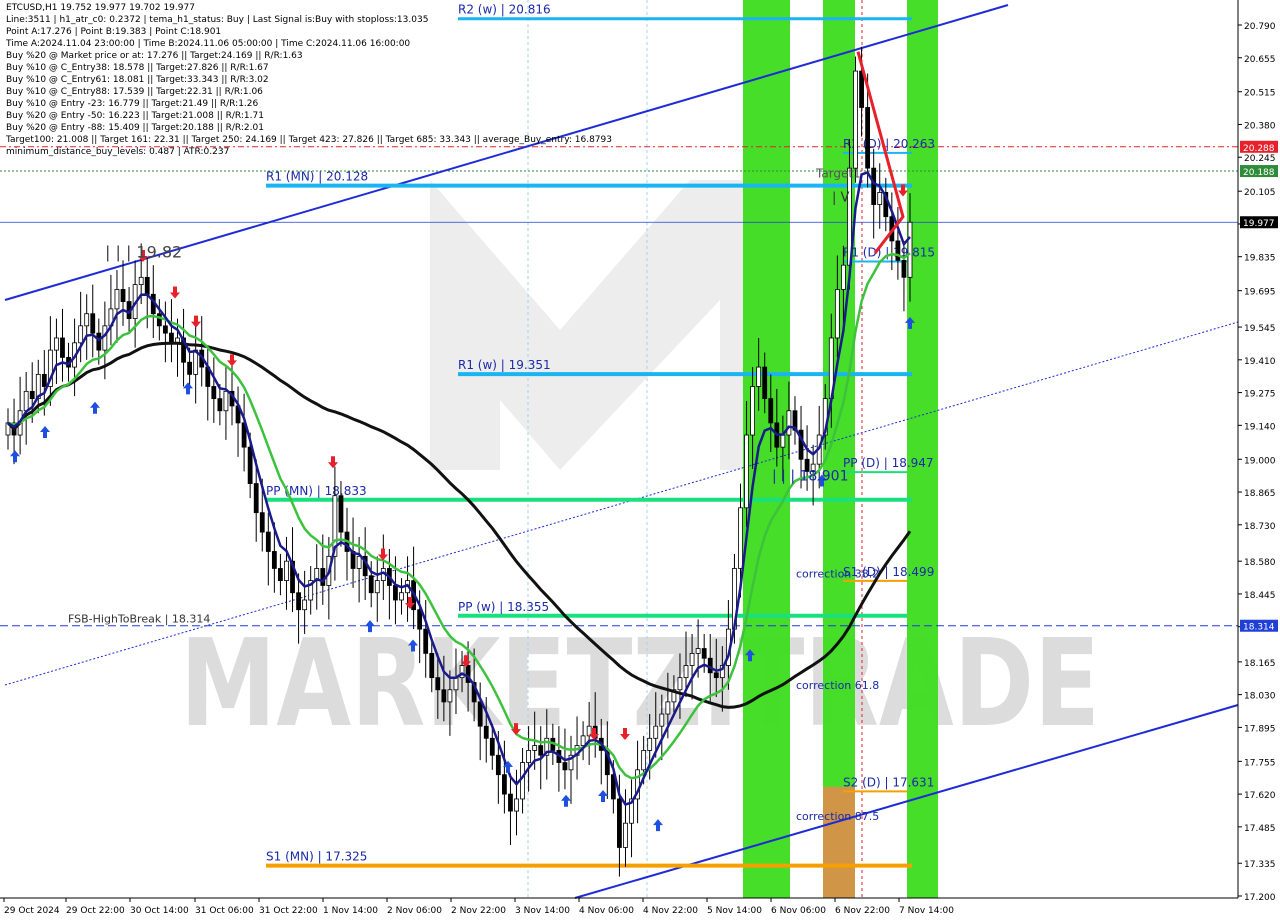 Image resolution: width=1280 pixels, height=920 pixels. I want to click on x-tick-label: 31 Oct 06:00, so click(224, 911).